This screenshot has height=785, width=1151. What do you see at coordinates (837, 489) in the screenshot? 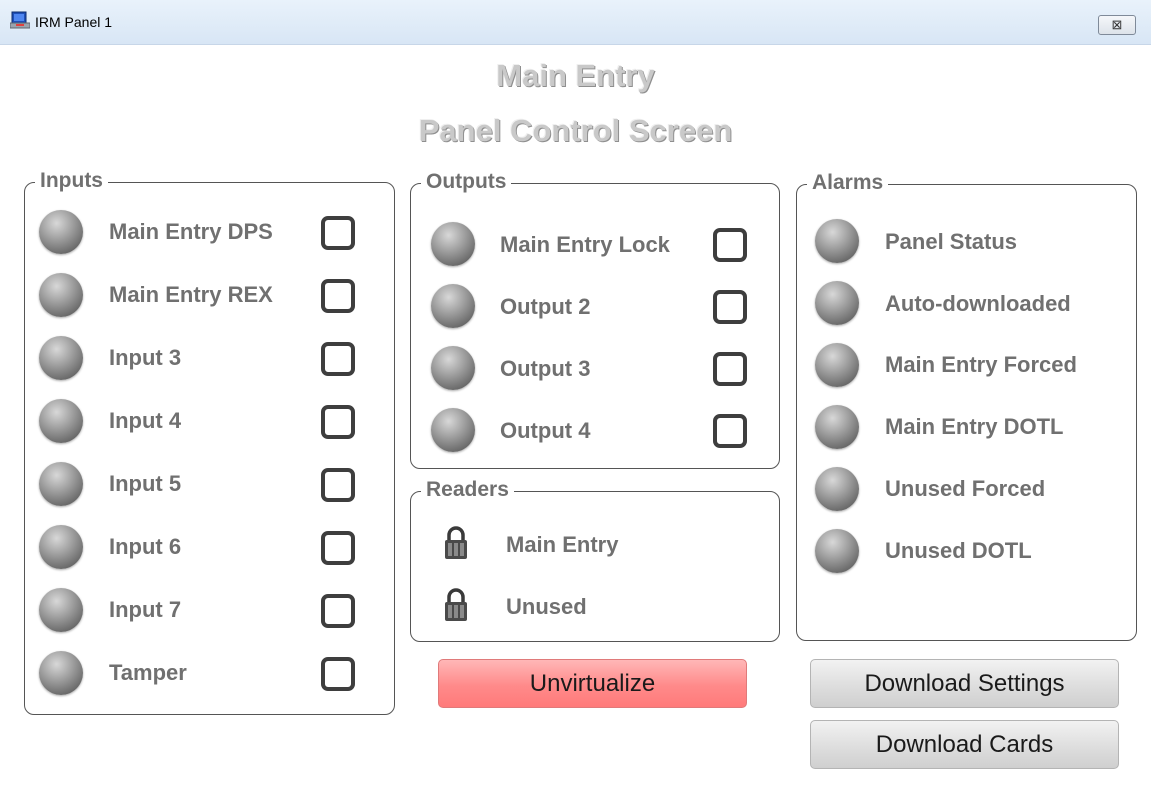
I see `alarm-unused-forced-led` at bounding box center [837, 489].